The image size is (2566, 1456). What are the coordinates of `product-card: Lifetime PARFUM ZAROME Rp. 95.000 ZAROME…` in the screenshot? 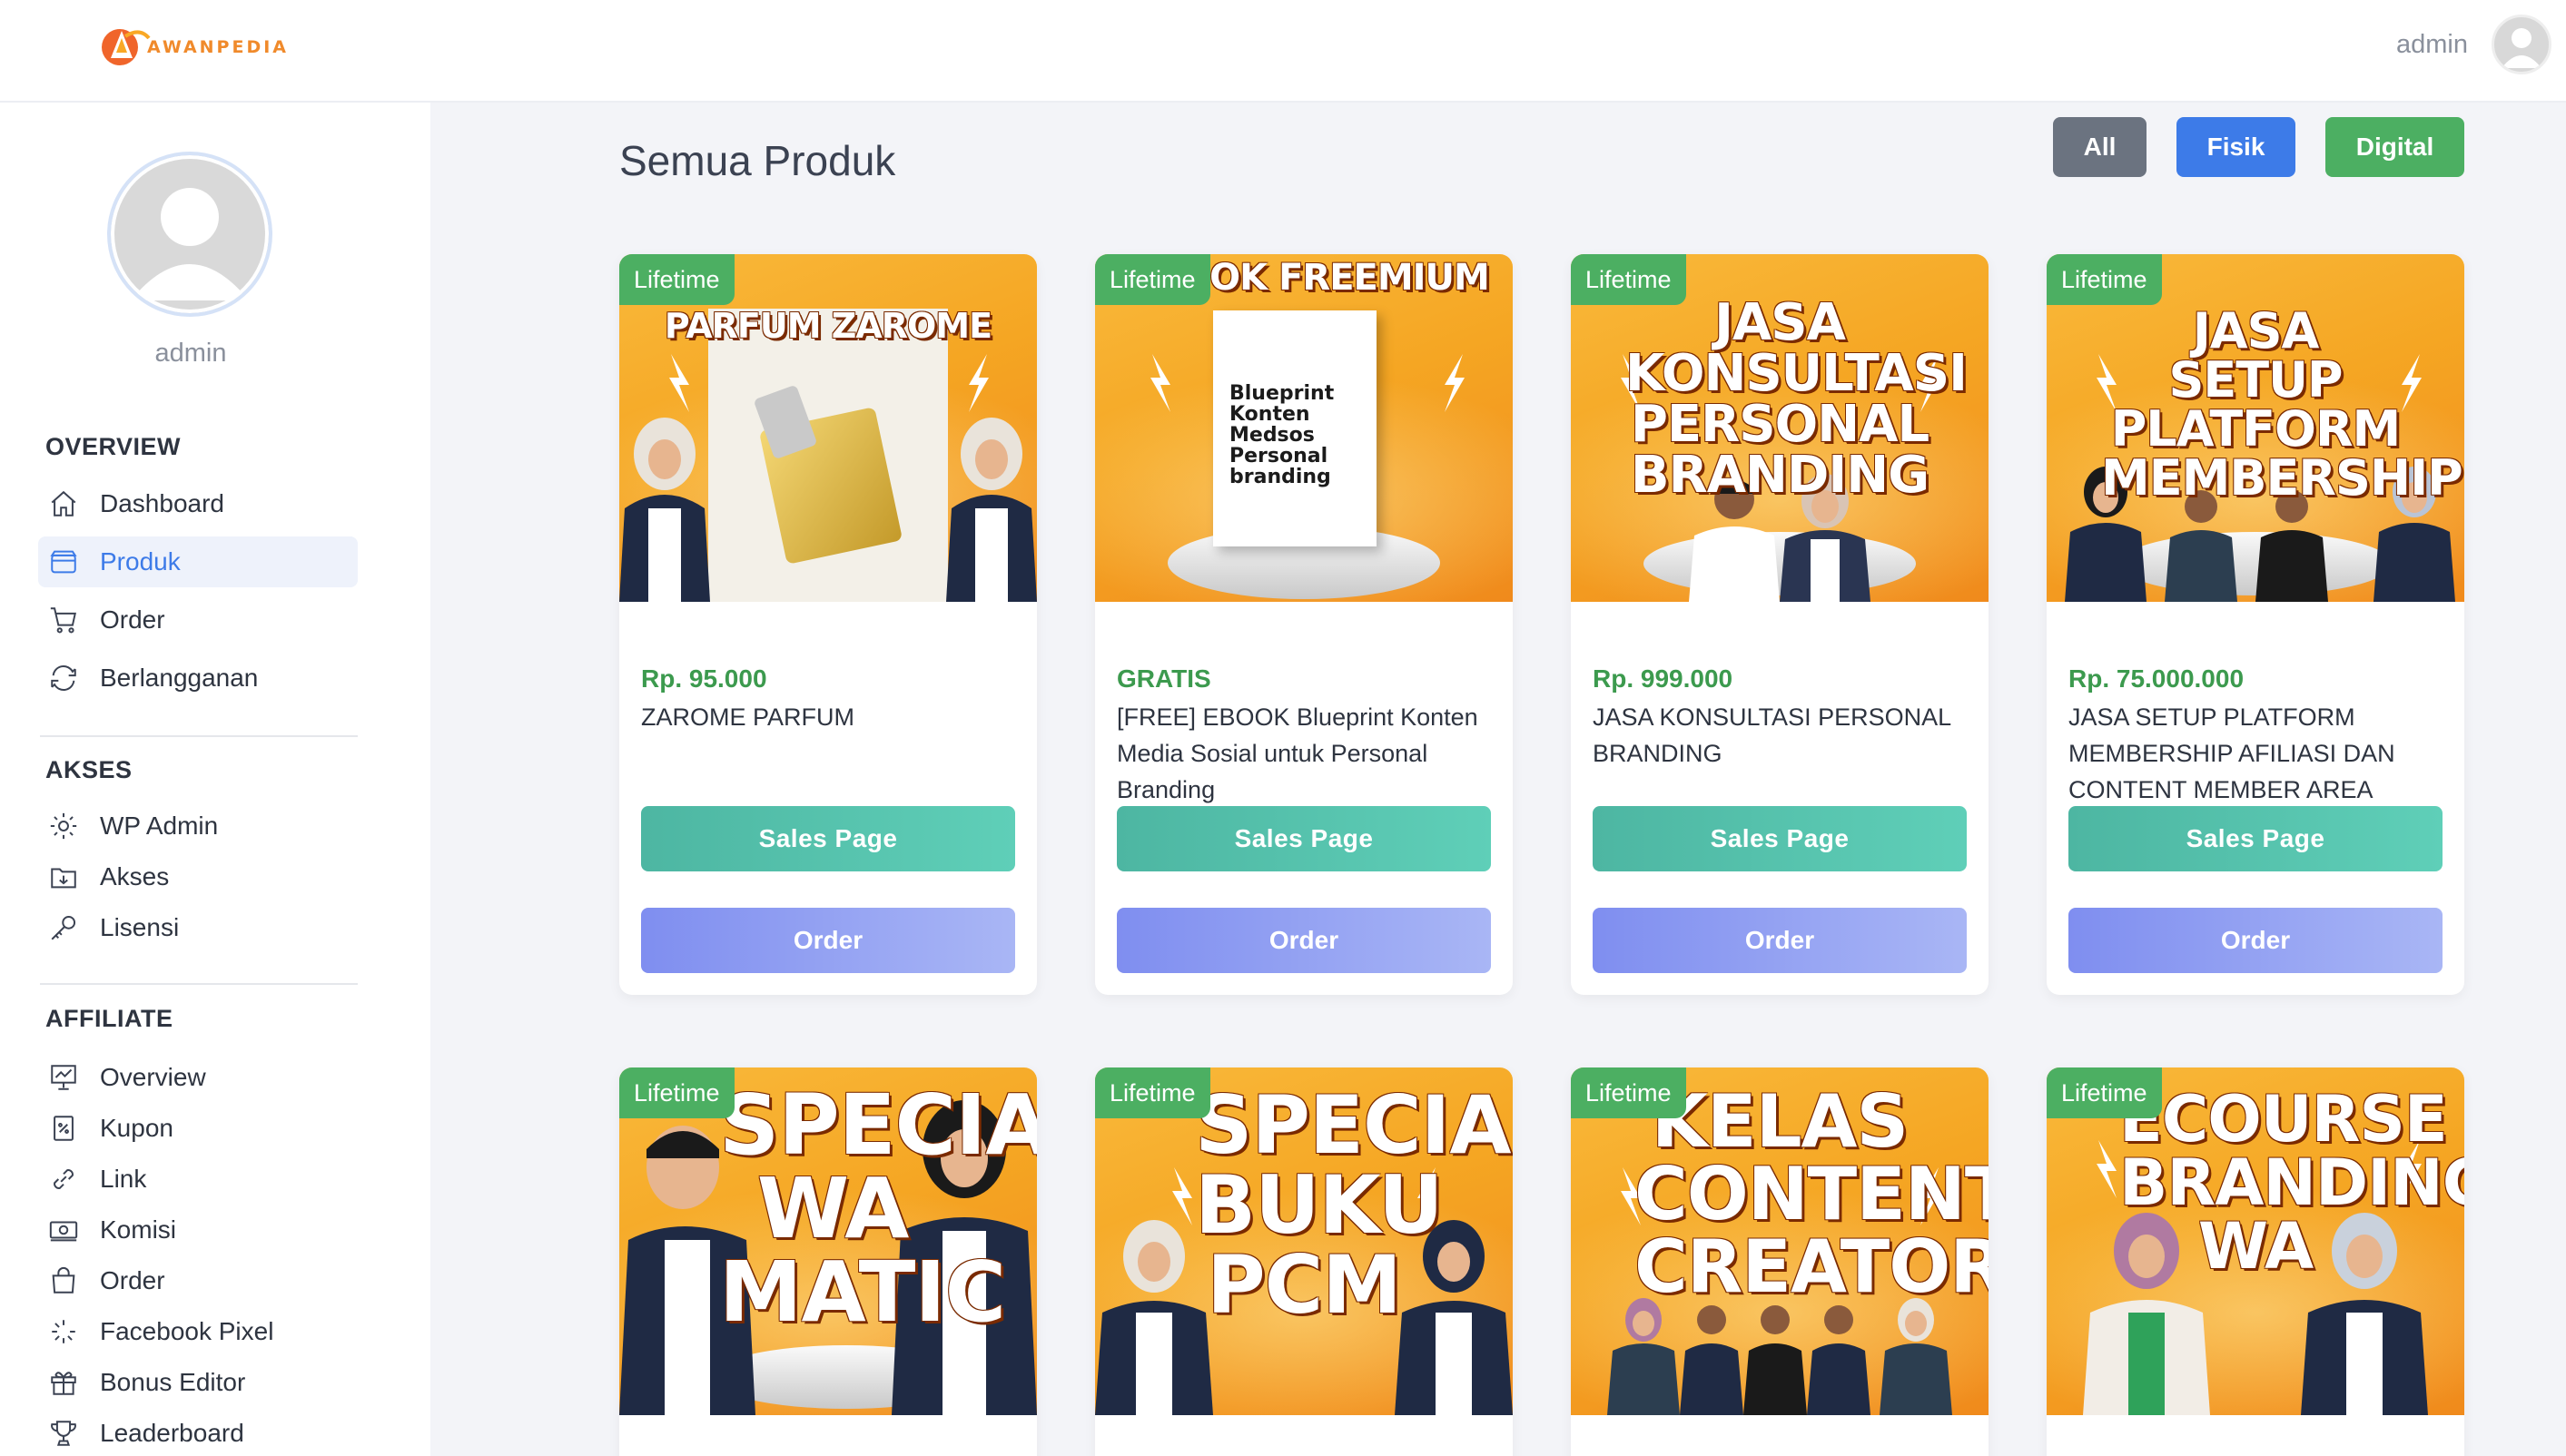 It's located at (828, 624).